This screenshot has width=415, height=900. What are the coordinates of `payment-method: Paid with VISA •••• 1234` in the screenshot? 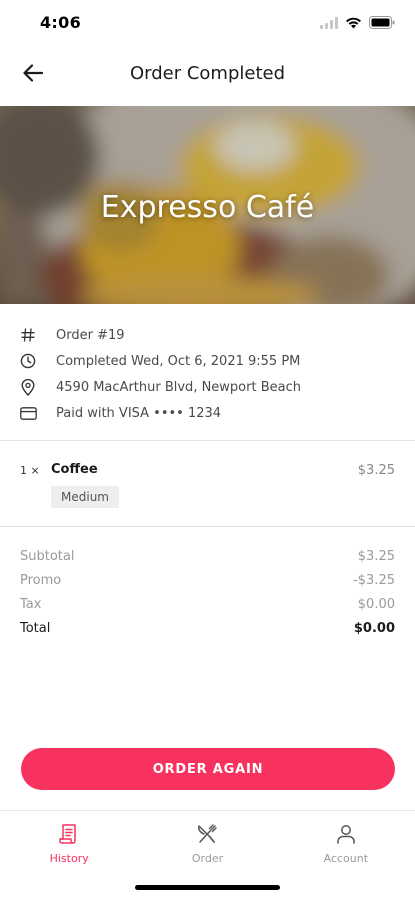 It's located at (139, 413).